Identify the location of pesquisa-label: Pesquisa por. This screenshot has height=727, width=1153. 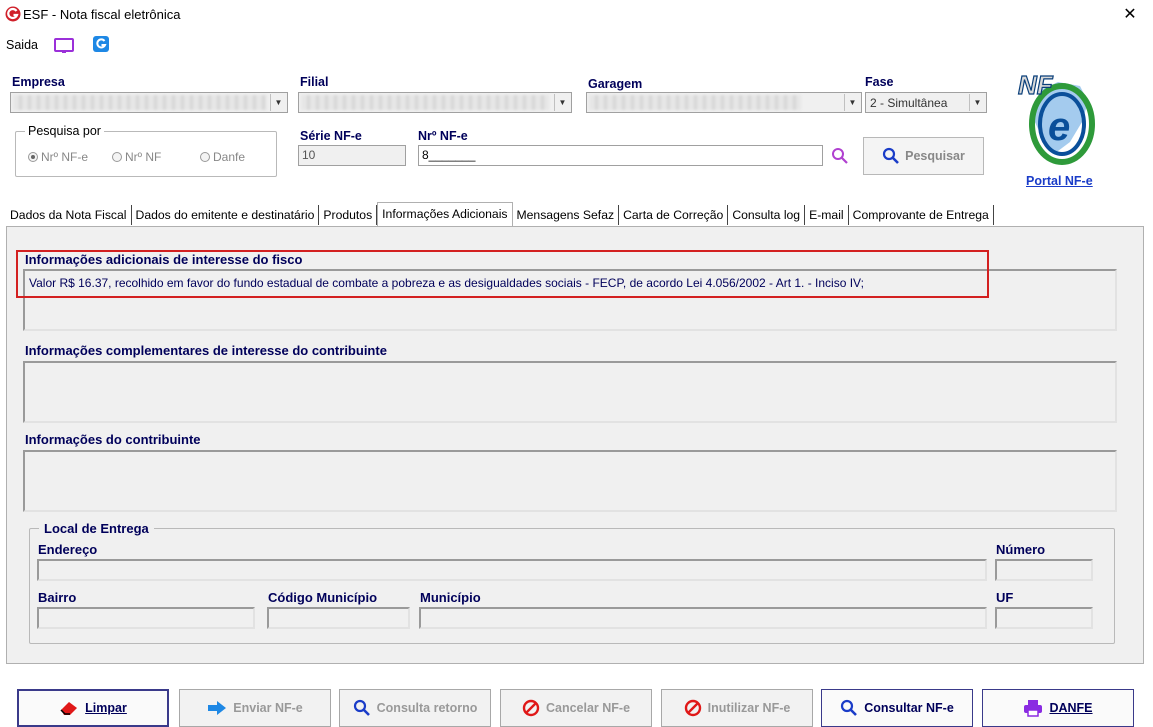
(64, 131).